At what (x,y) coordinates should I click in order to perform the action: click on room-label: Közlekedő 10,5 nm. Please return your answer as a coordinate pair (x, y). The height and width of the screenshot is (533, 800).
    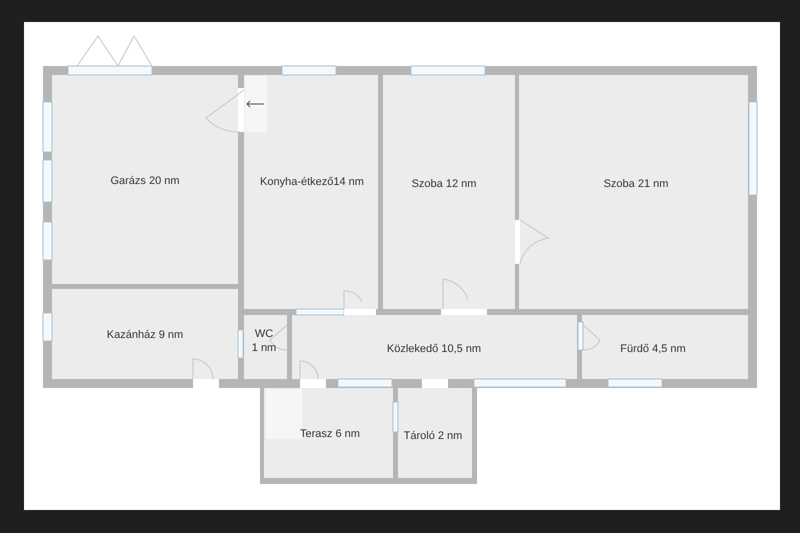
    Looking at the image, I should click on (434, 349).